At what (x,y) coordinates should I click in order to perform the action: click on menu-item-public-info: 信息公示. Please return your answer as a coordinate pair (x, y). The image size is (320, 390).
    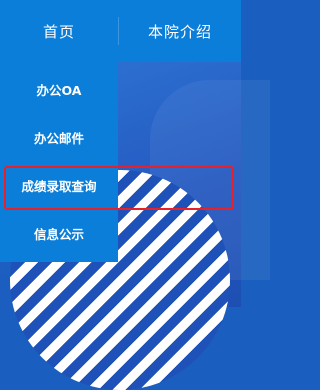
    Looking at the image, I should click on (59, 233).